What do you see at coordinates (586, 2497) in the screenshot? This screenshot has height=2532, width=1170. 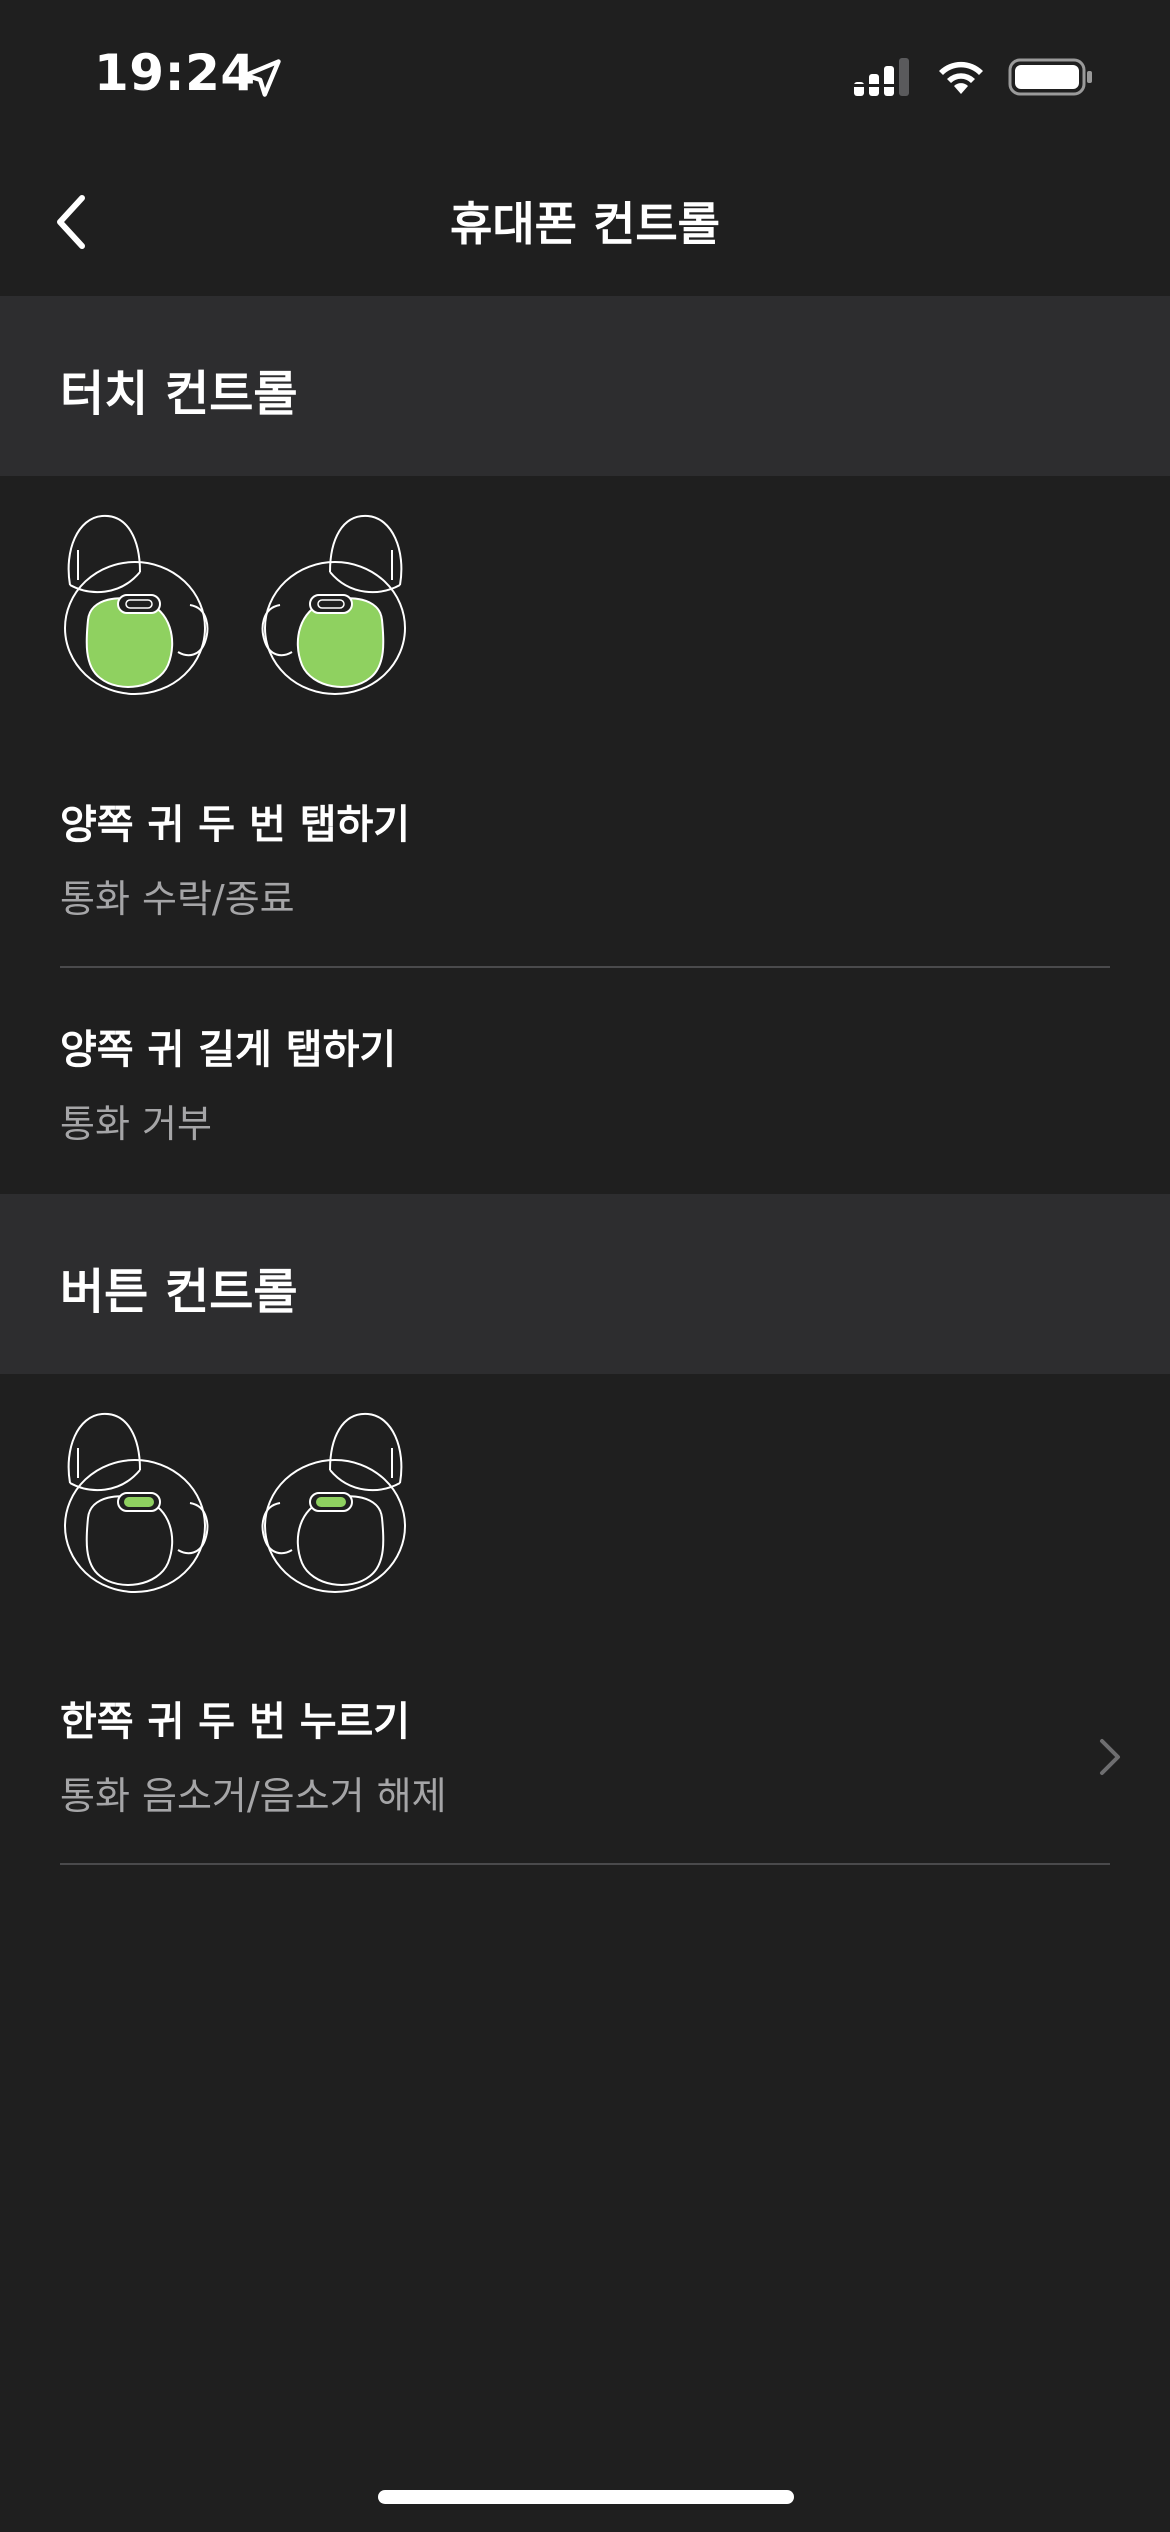 I see `home-indicator` at bounding box center [586, 2497].